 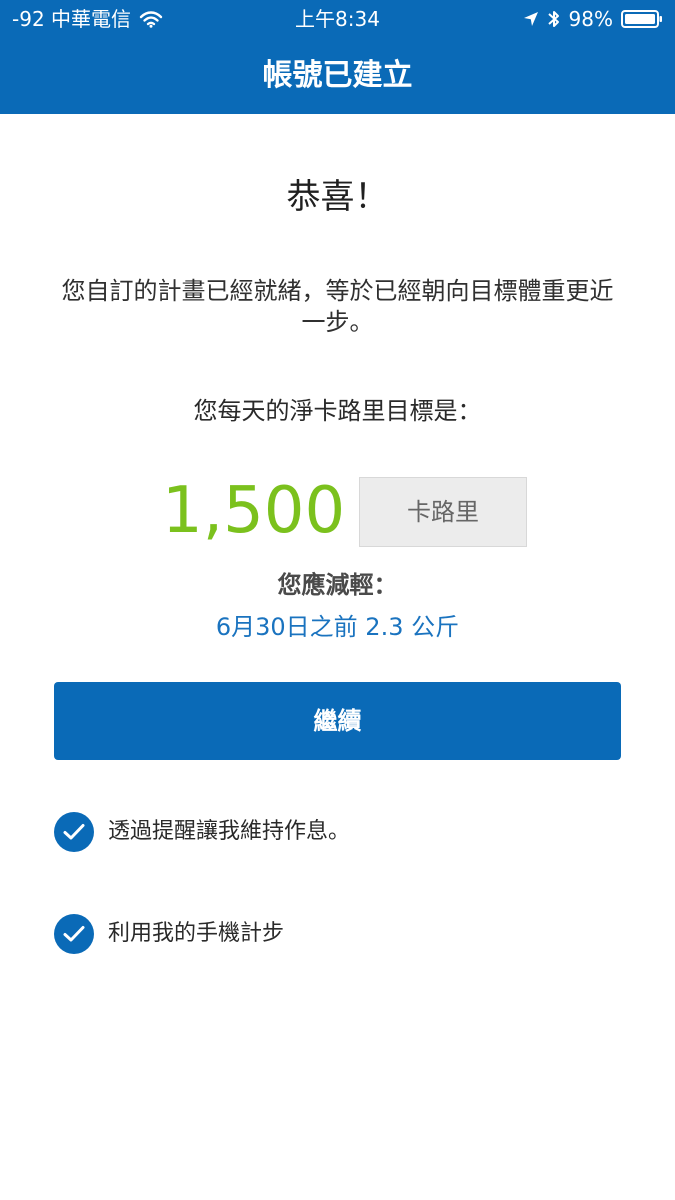 What do you see at coordinates (337, 585) in the screenshot?
I see `weight-loss-label: 您應減輕：` at bounding box center [337, 585].